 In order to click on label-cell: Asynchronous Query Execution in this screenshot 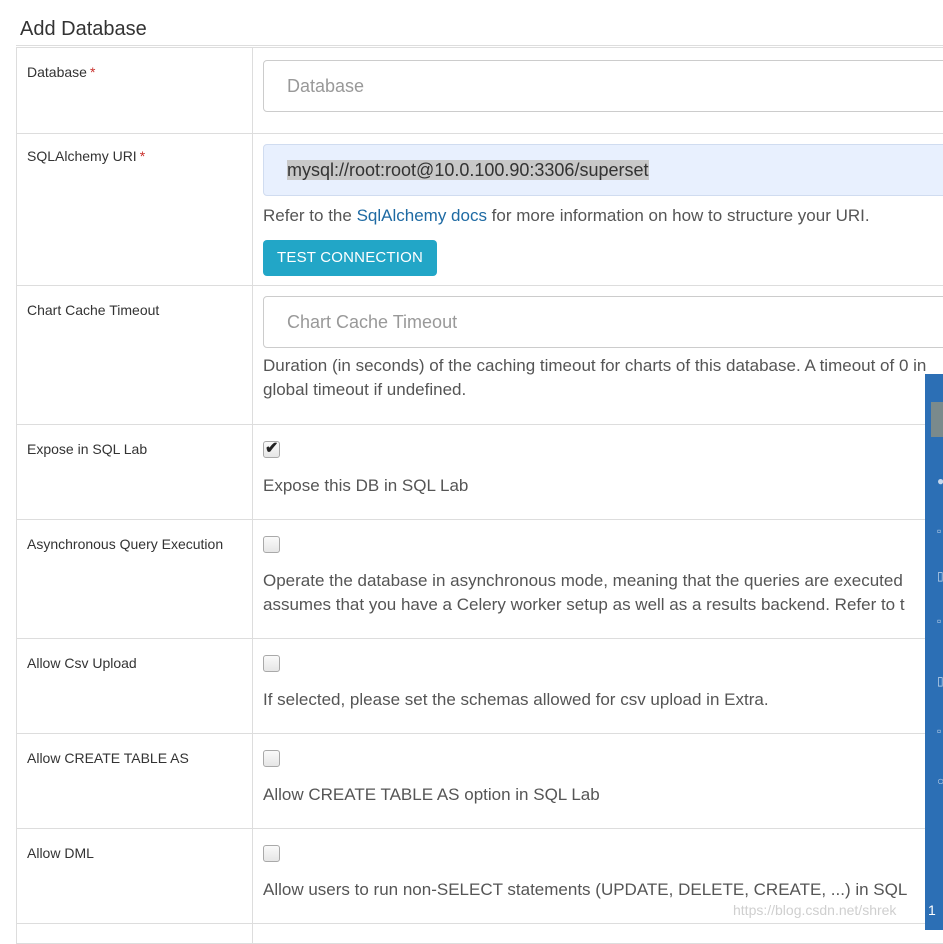, I will do `click(135, 579)`.